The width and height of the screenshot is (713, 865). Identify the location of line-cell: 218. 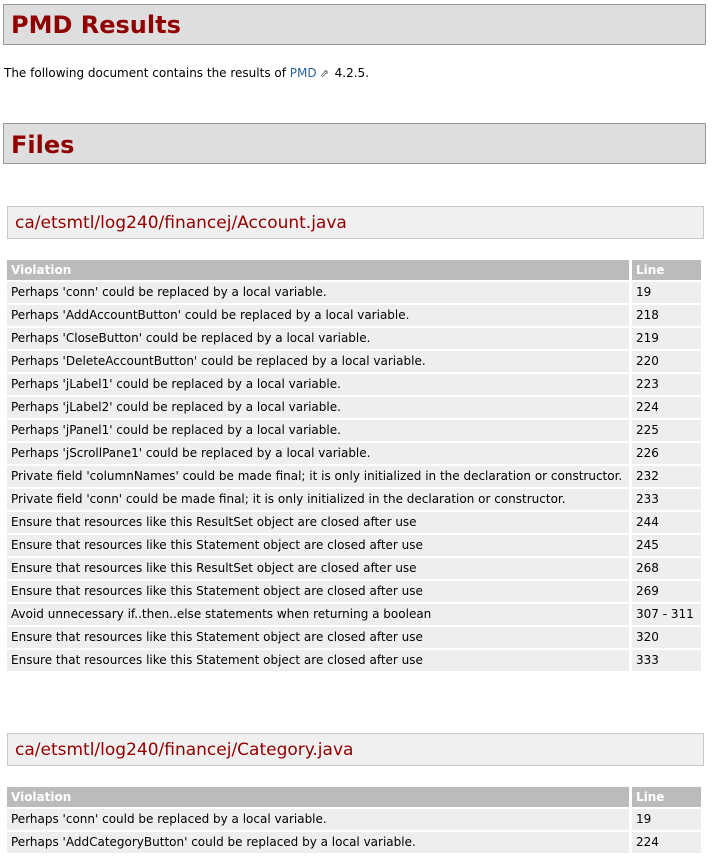
(666, 315).